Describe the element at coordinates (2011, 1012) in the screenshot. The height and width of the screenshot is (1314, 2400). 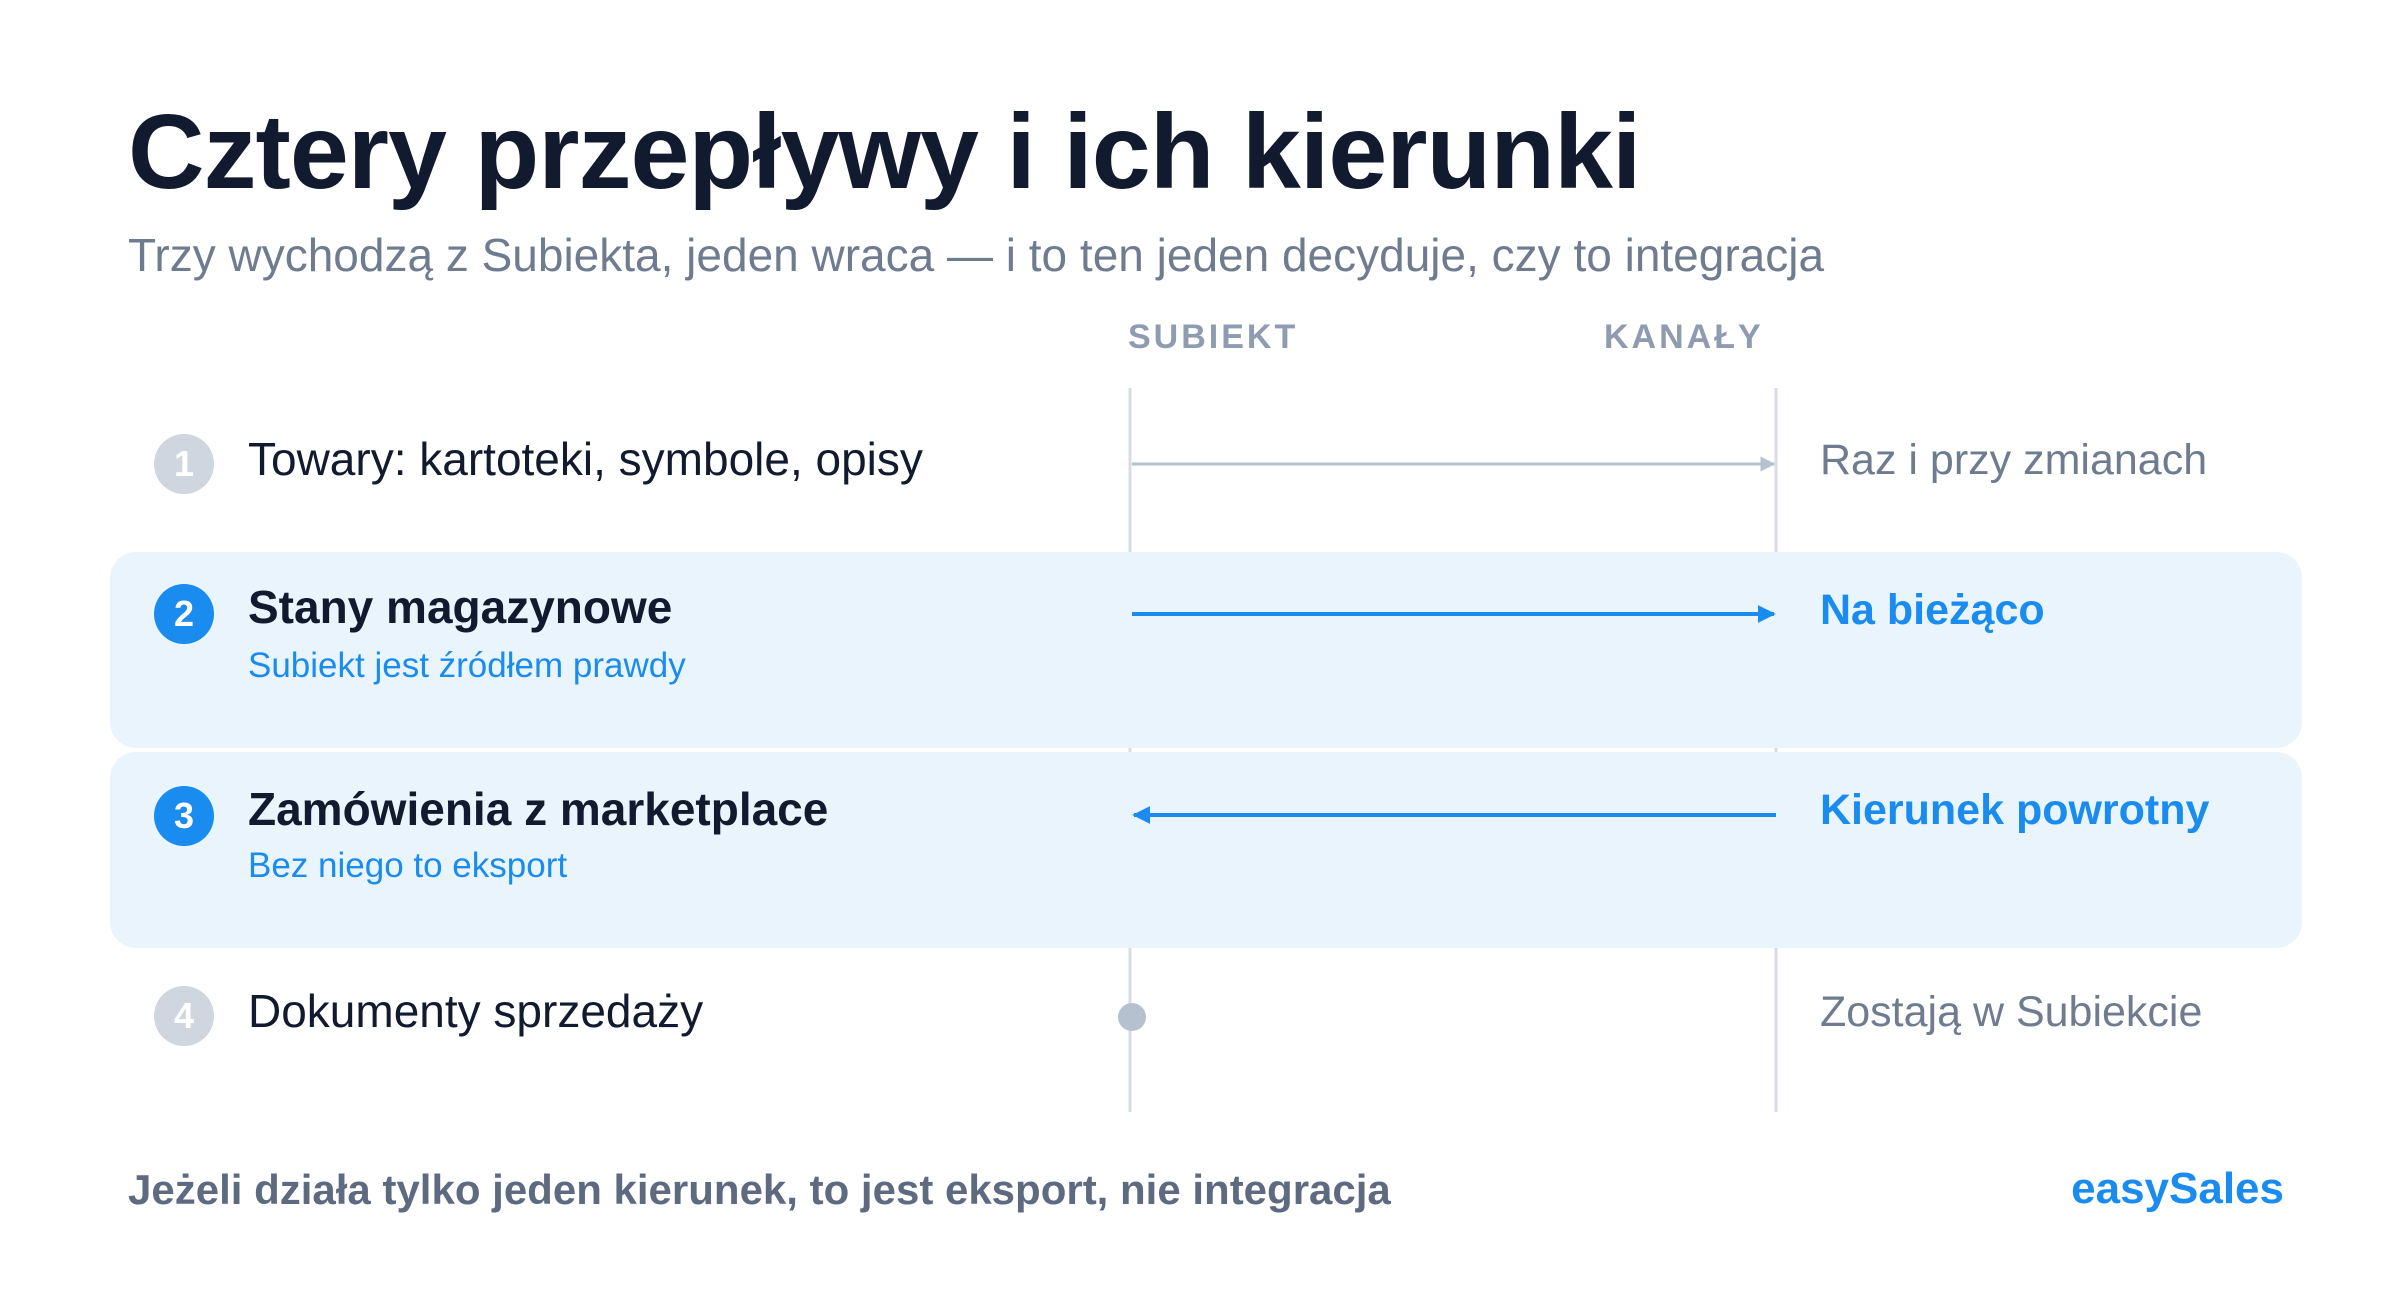
I see `flow-4-frequency: Zostają w Subiekcie` at that location.